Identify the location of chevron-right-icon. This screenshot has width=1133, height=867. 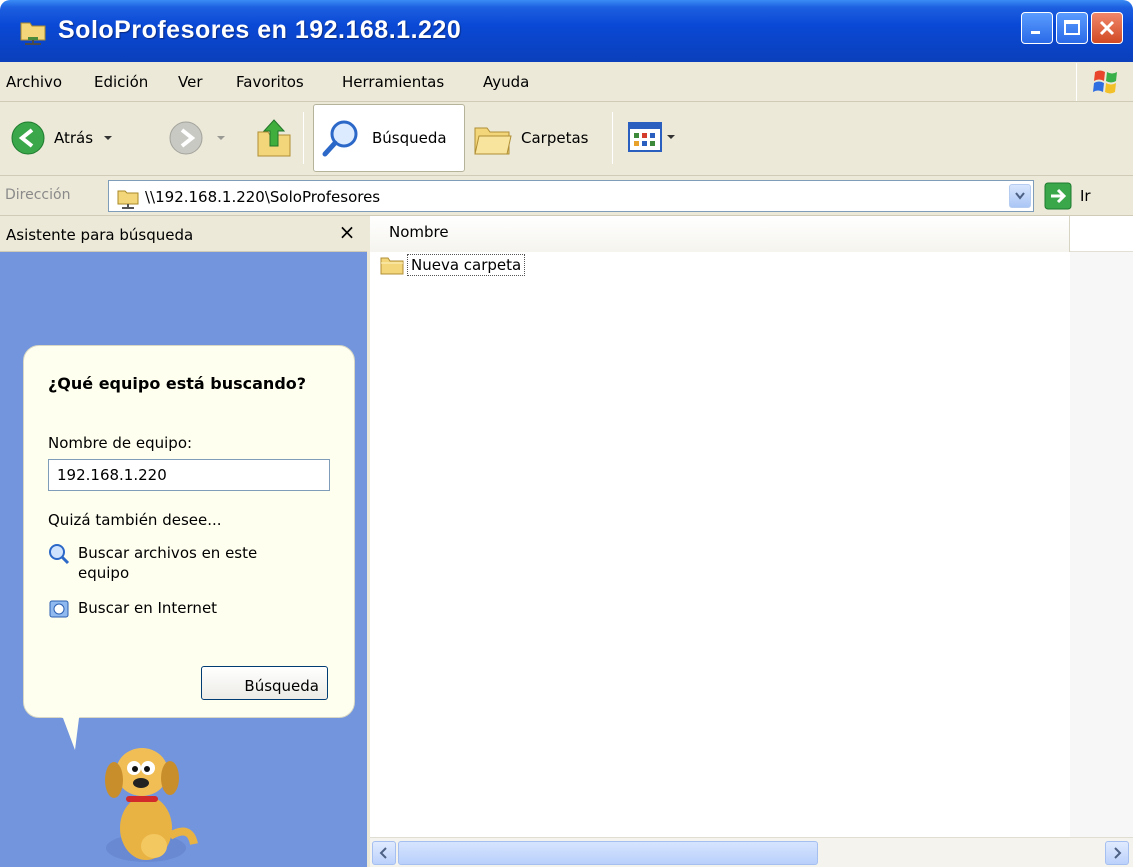
(1118, 853).